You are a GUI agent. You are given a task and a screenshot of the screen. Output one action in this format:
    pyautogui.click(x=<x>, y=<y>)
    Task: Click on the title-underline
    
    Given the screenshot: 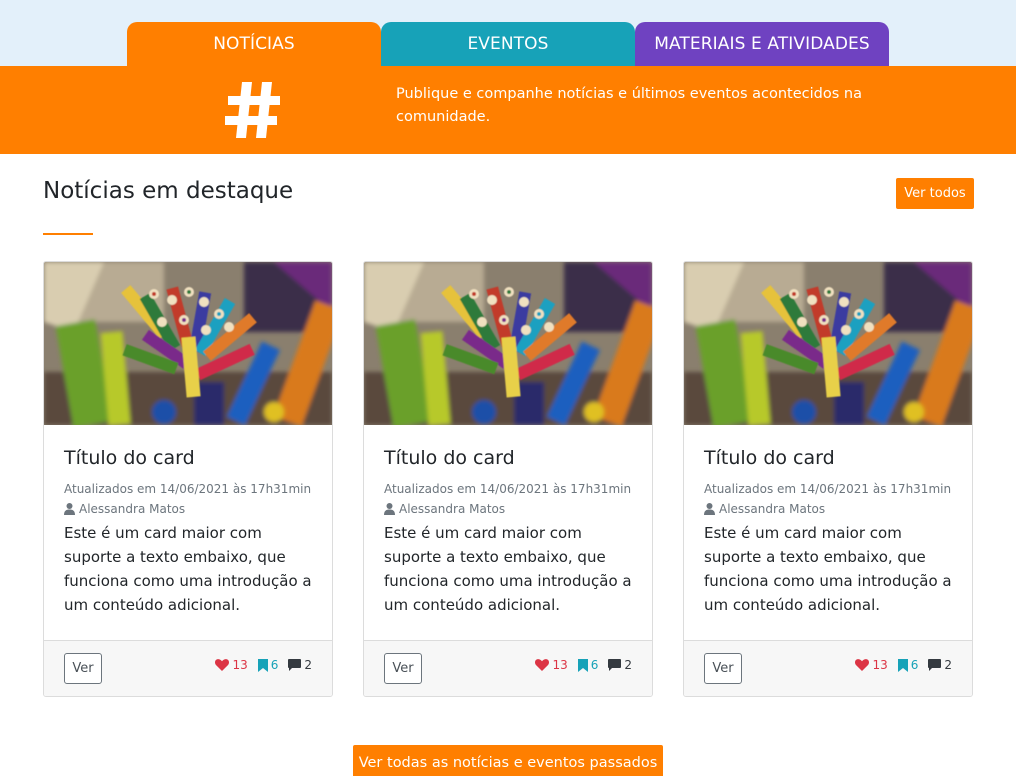 What is the action you would take?
    pyautogui.click(x=68, y=234)
    